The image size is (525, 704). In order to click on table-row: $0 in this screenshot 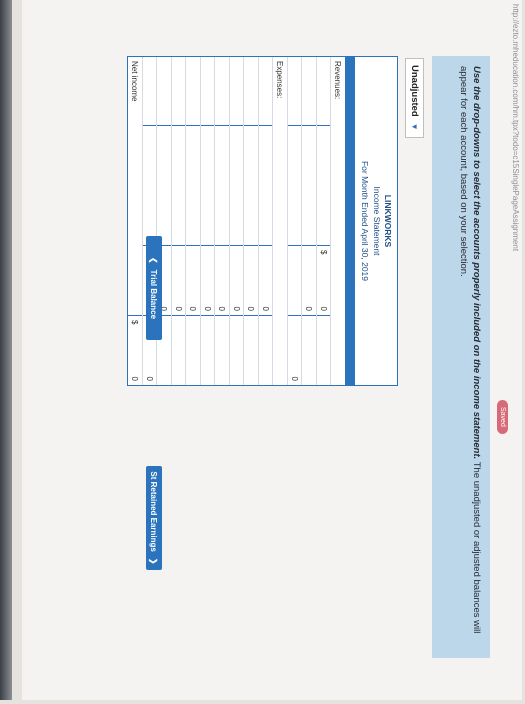, I will do `click(323, 221)`.